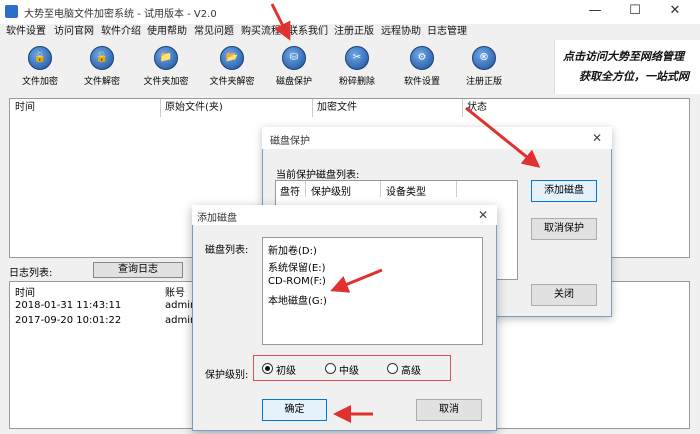 The height and width of the screenshot is (434, 700). Describe the element at coordinates (483, 215) in the screenshot. I see `add-disk-close-button: ✕` at that location.